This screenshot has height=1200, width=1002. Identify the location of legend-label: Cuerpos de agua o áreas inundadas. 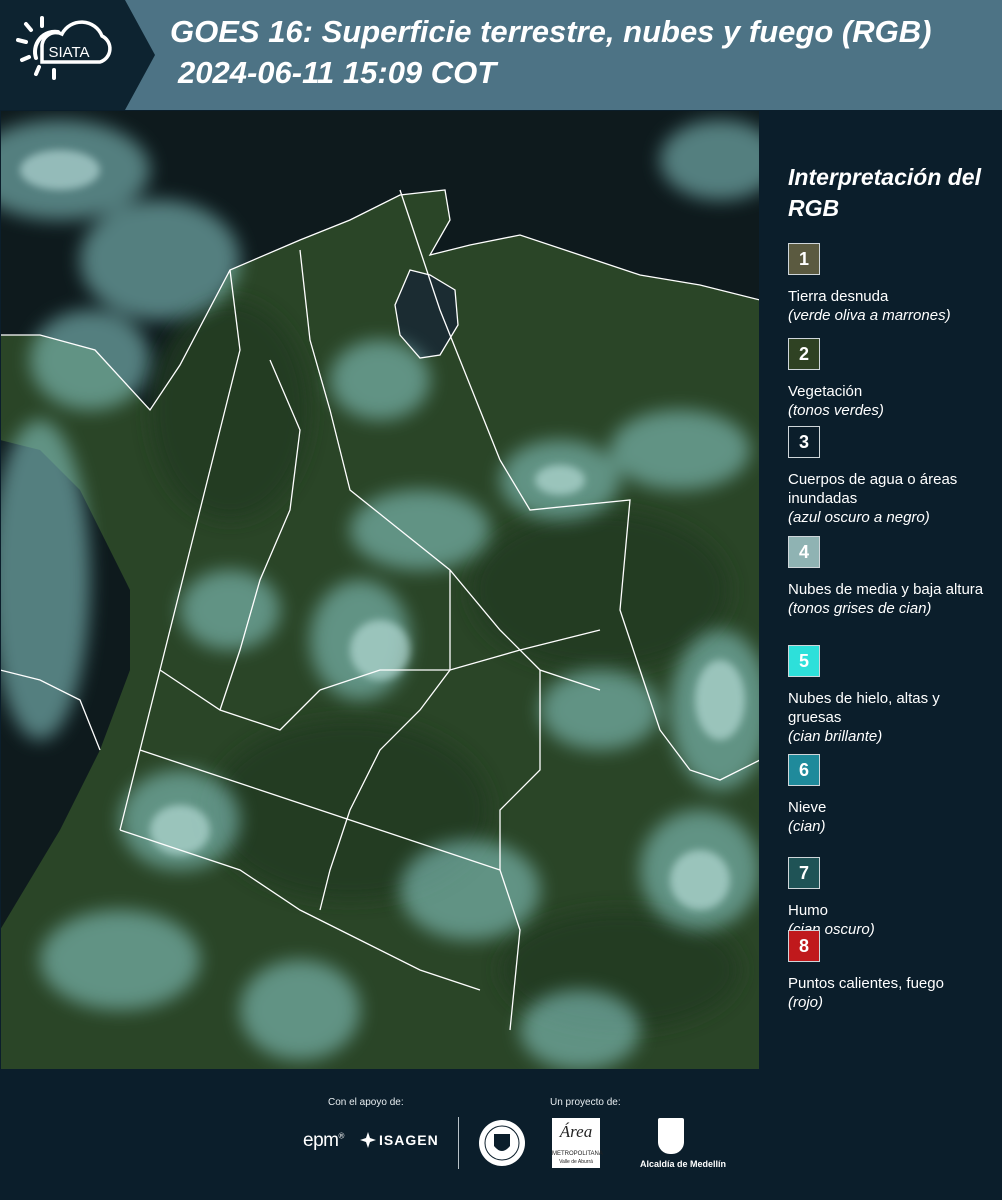
(873, 489).